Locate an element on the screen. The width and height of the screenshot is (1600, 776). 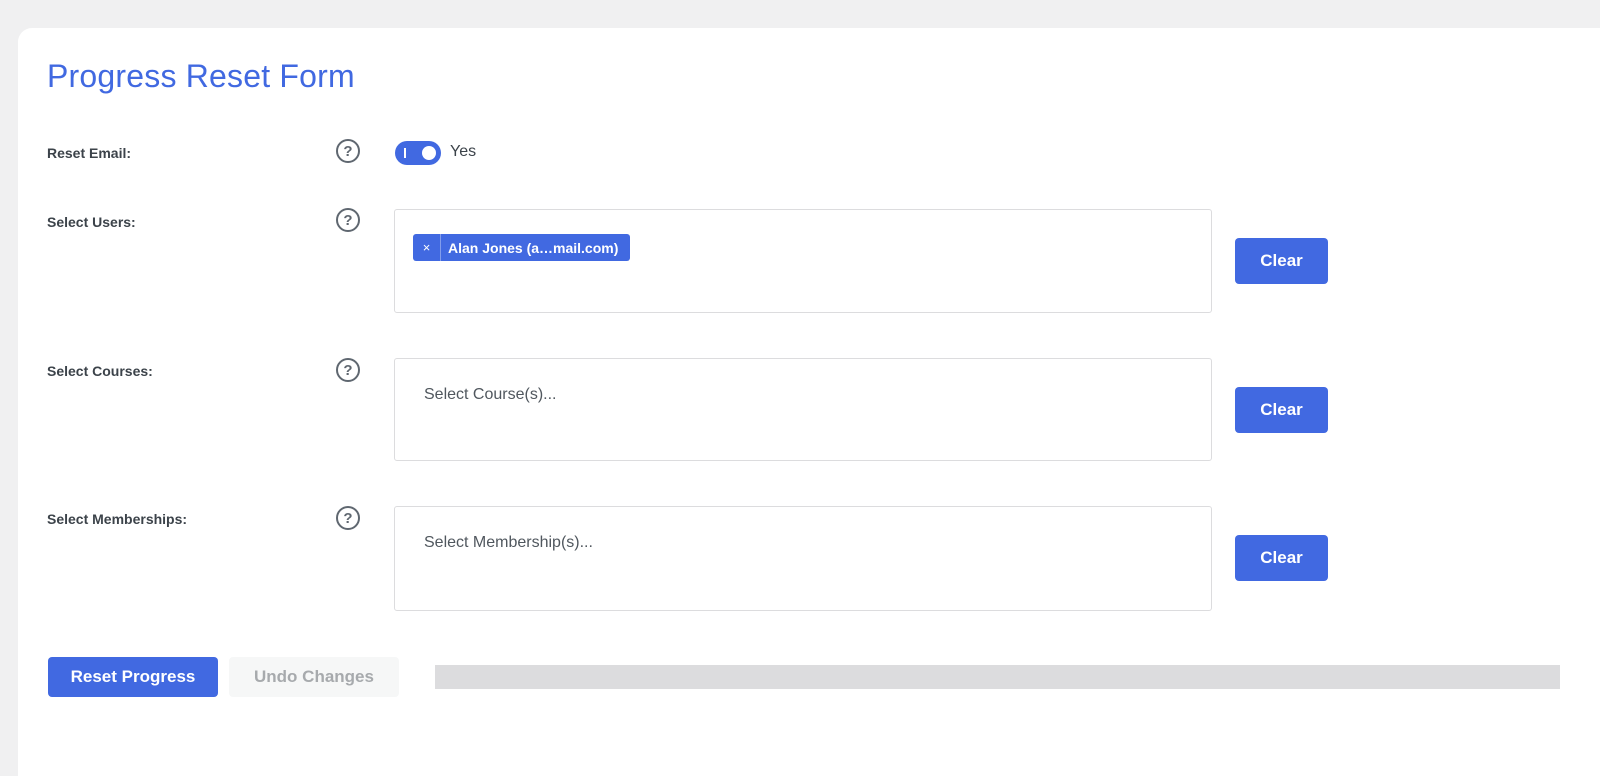
reset-email-label: Reset Email: is located at coordinates (89, 153).